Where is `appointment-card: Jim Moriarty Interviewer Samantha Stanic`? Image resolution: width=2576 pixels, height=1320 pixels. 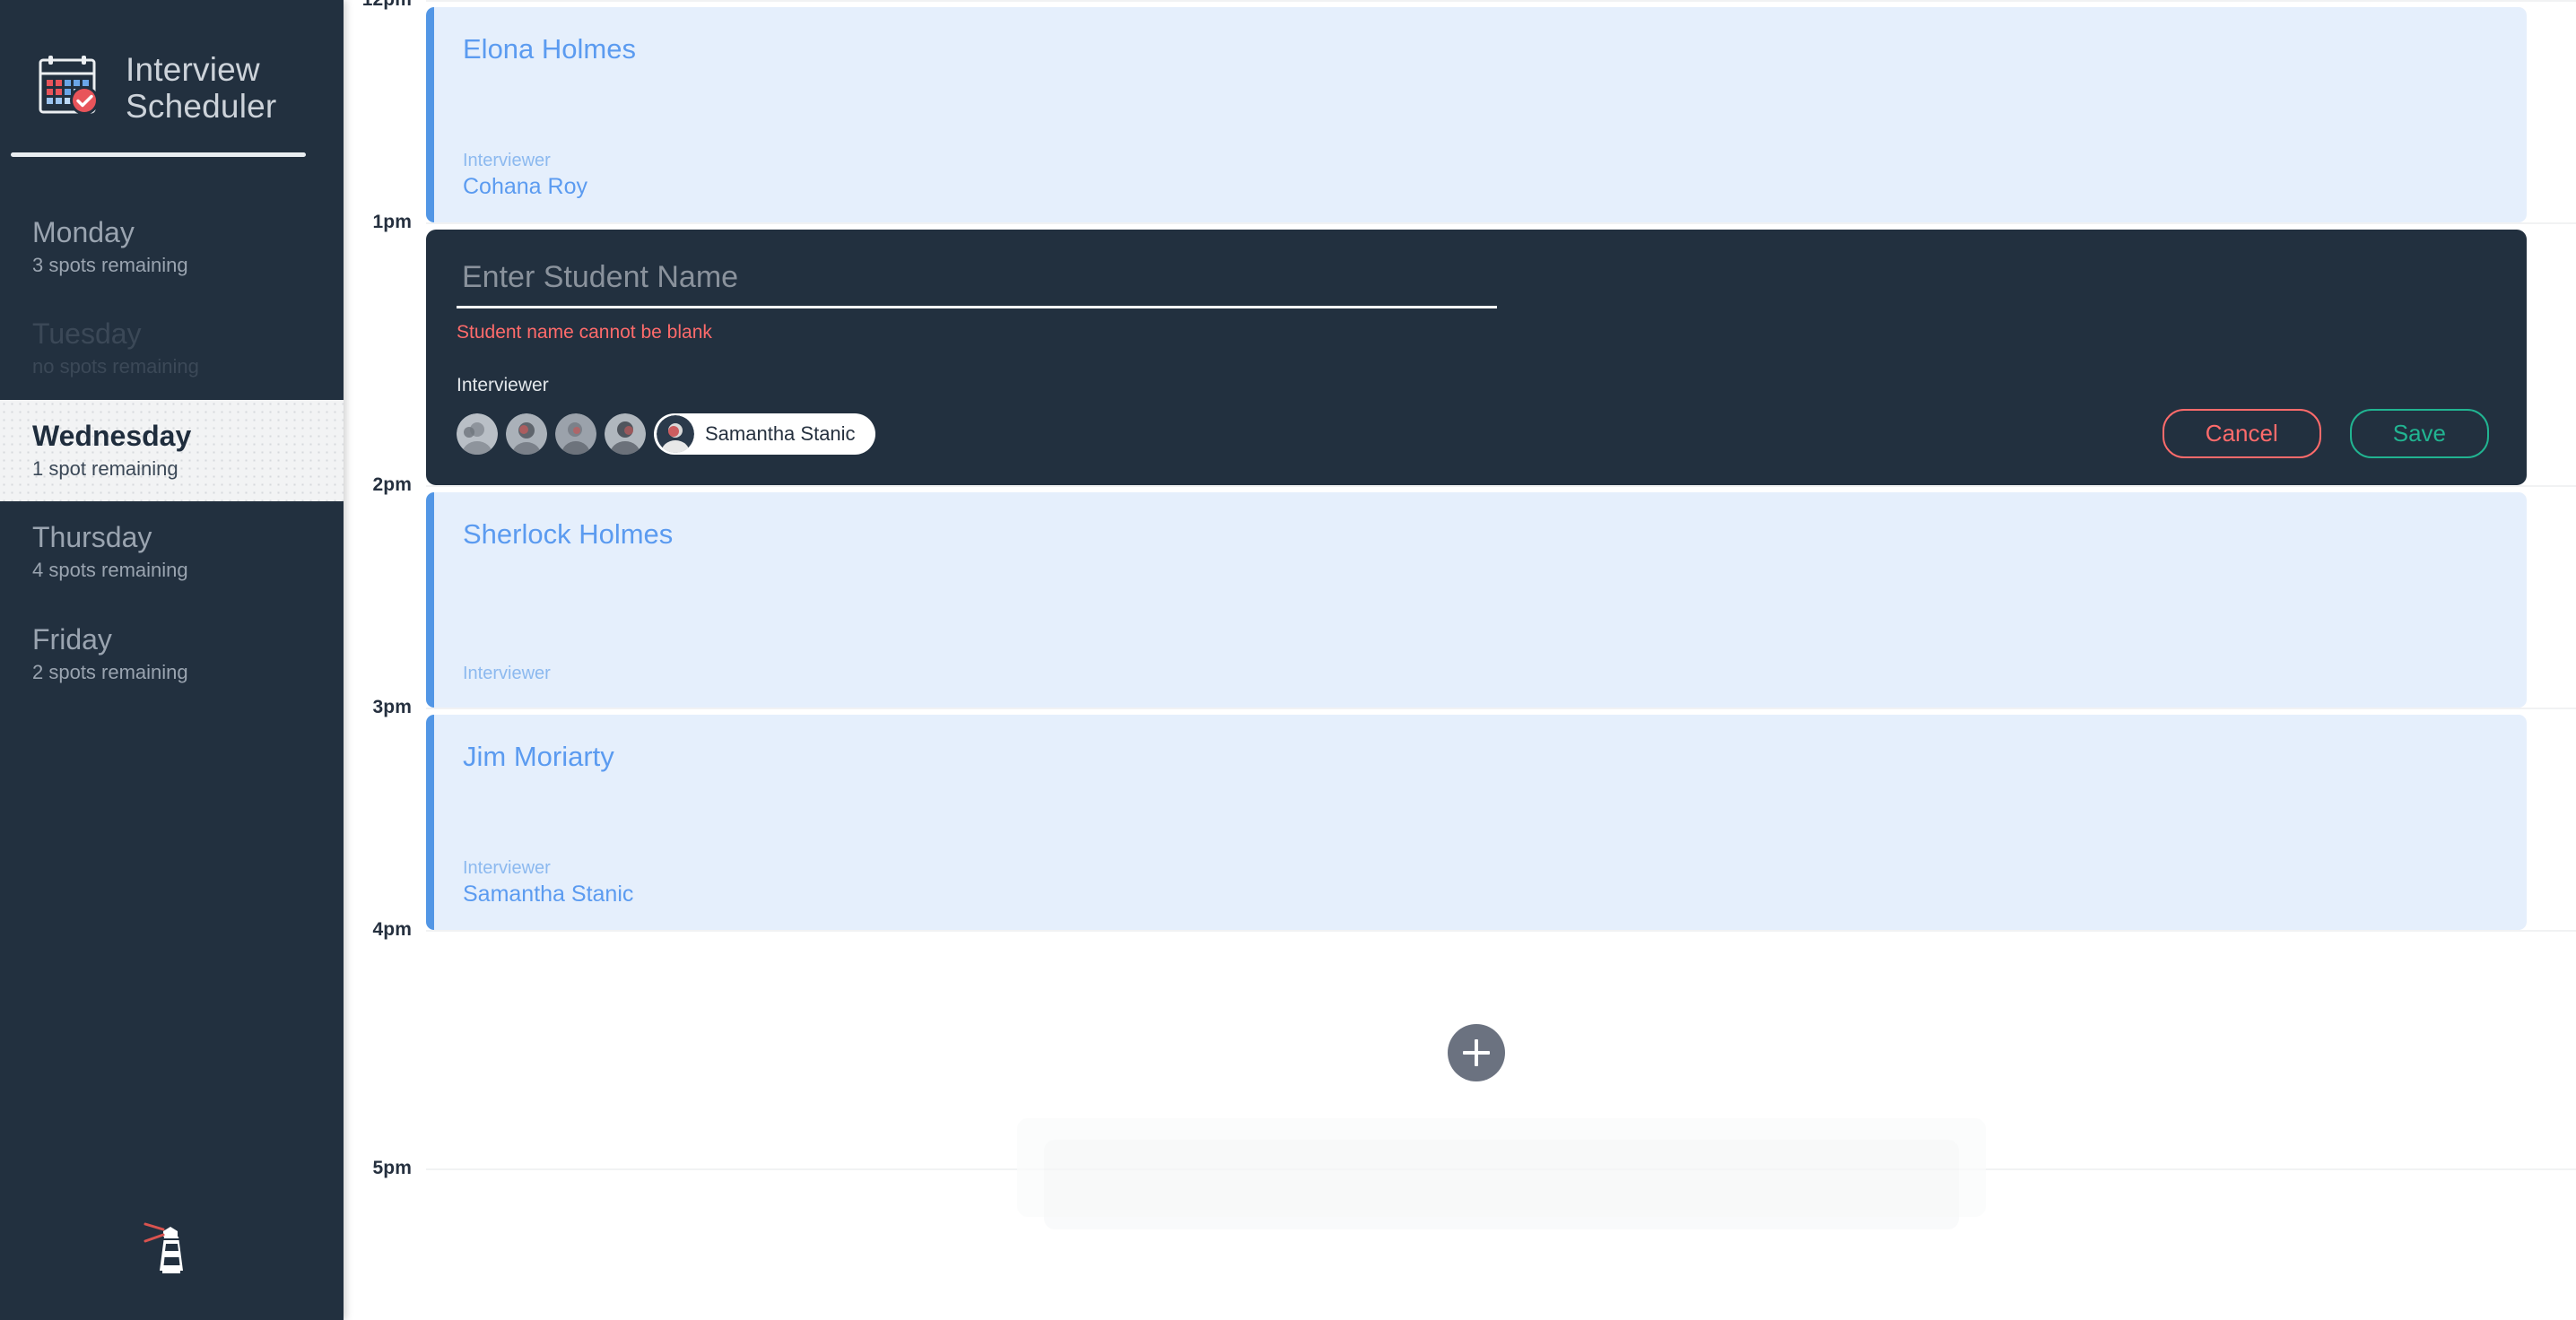 appointment-card: Jim Moriarty Interviewer Samantha Stanic is located at coordinates (1476, 823).